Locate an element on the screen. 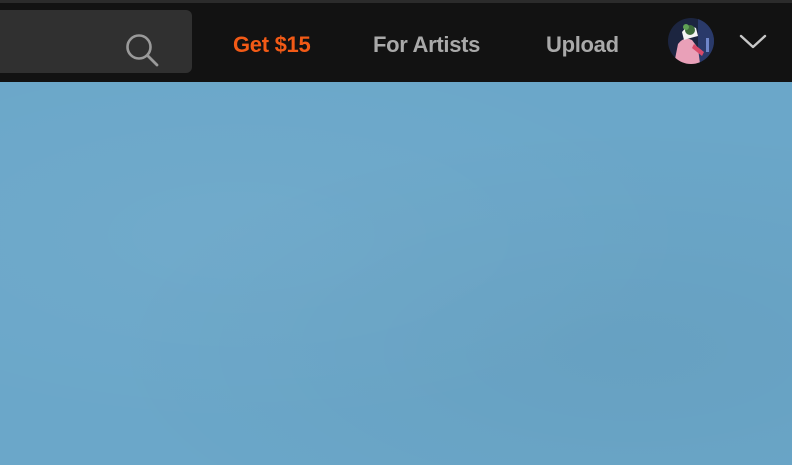  chevron-down-icon is located at coordinates (753, 41).